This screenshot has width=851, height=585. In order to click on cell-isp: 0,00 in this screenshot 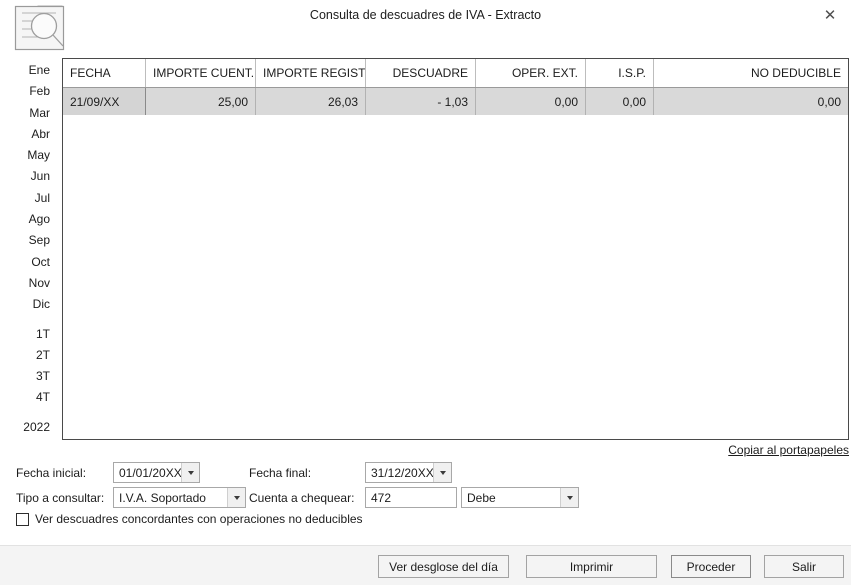, I will do `click(620, 101)`.